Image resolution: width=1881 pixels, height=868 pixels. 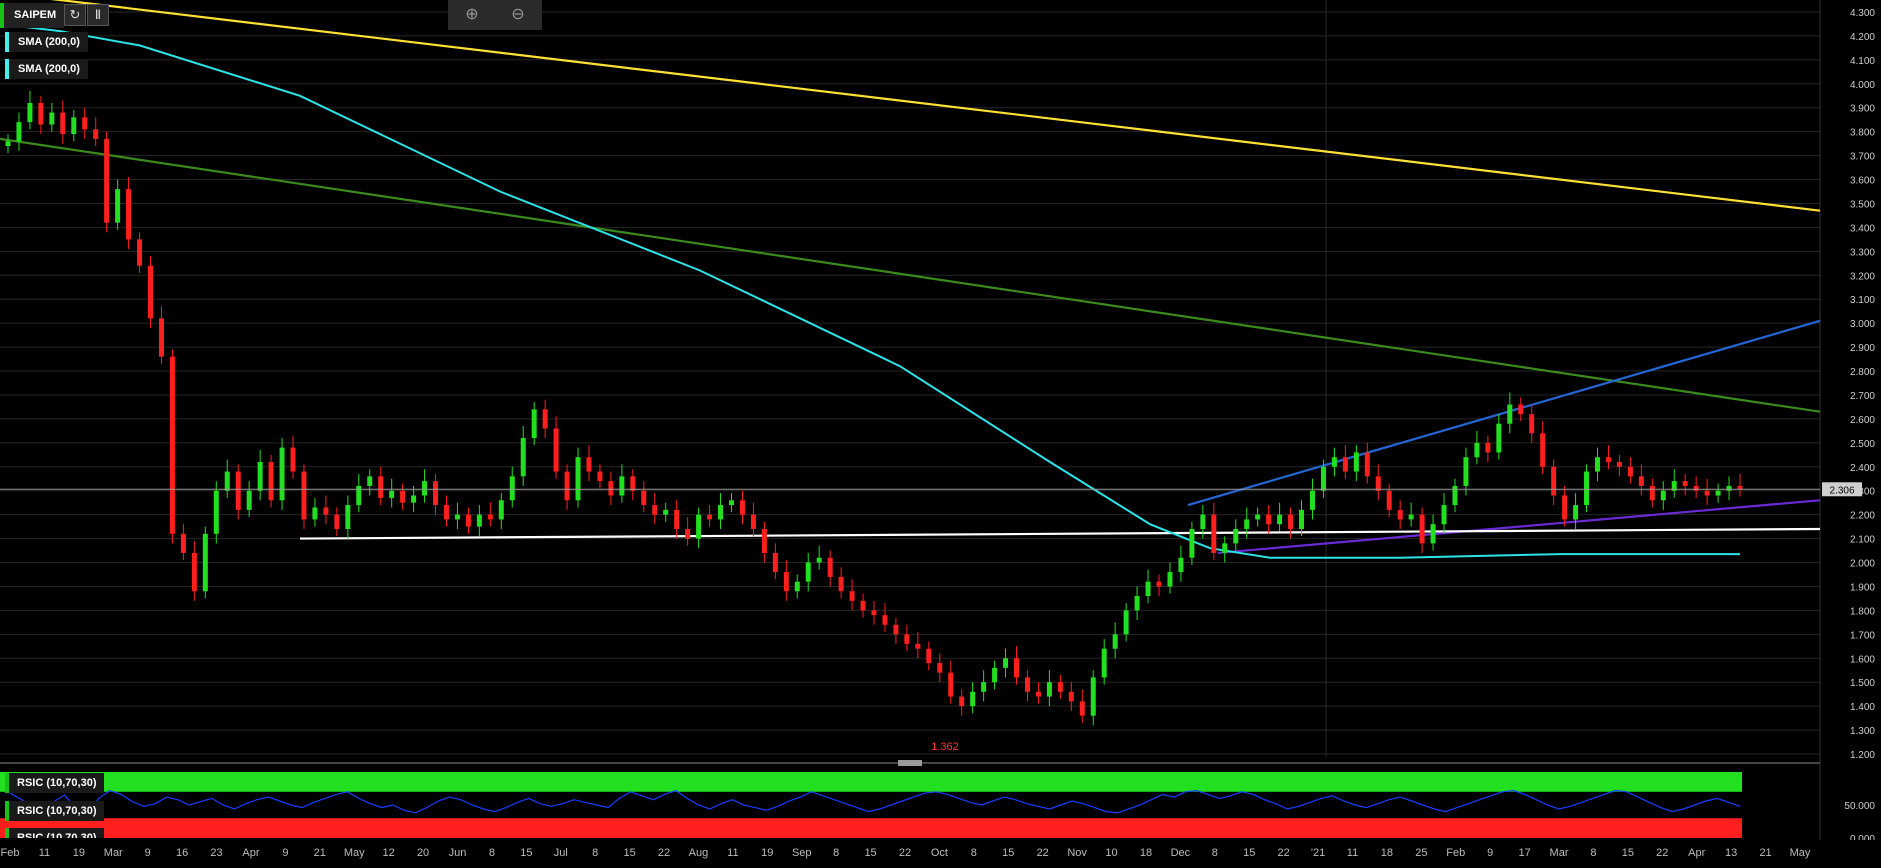 I want to click on zoom-out-icon: ⊖, so click(x=518, y=15).